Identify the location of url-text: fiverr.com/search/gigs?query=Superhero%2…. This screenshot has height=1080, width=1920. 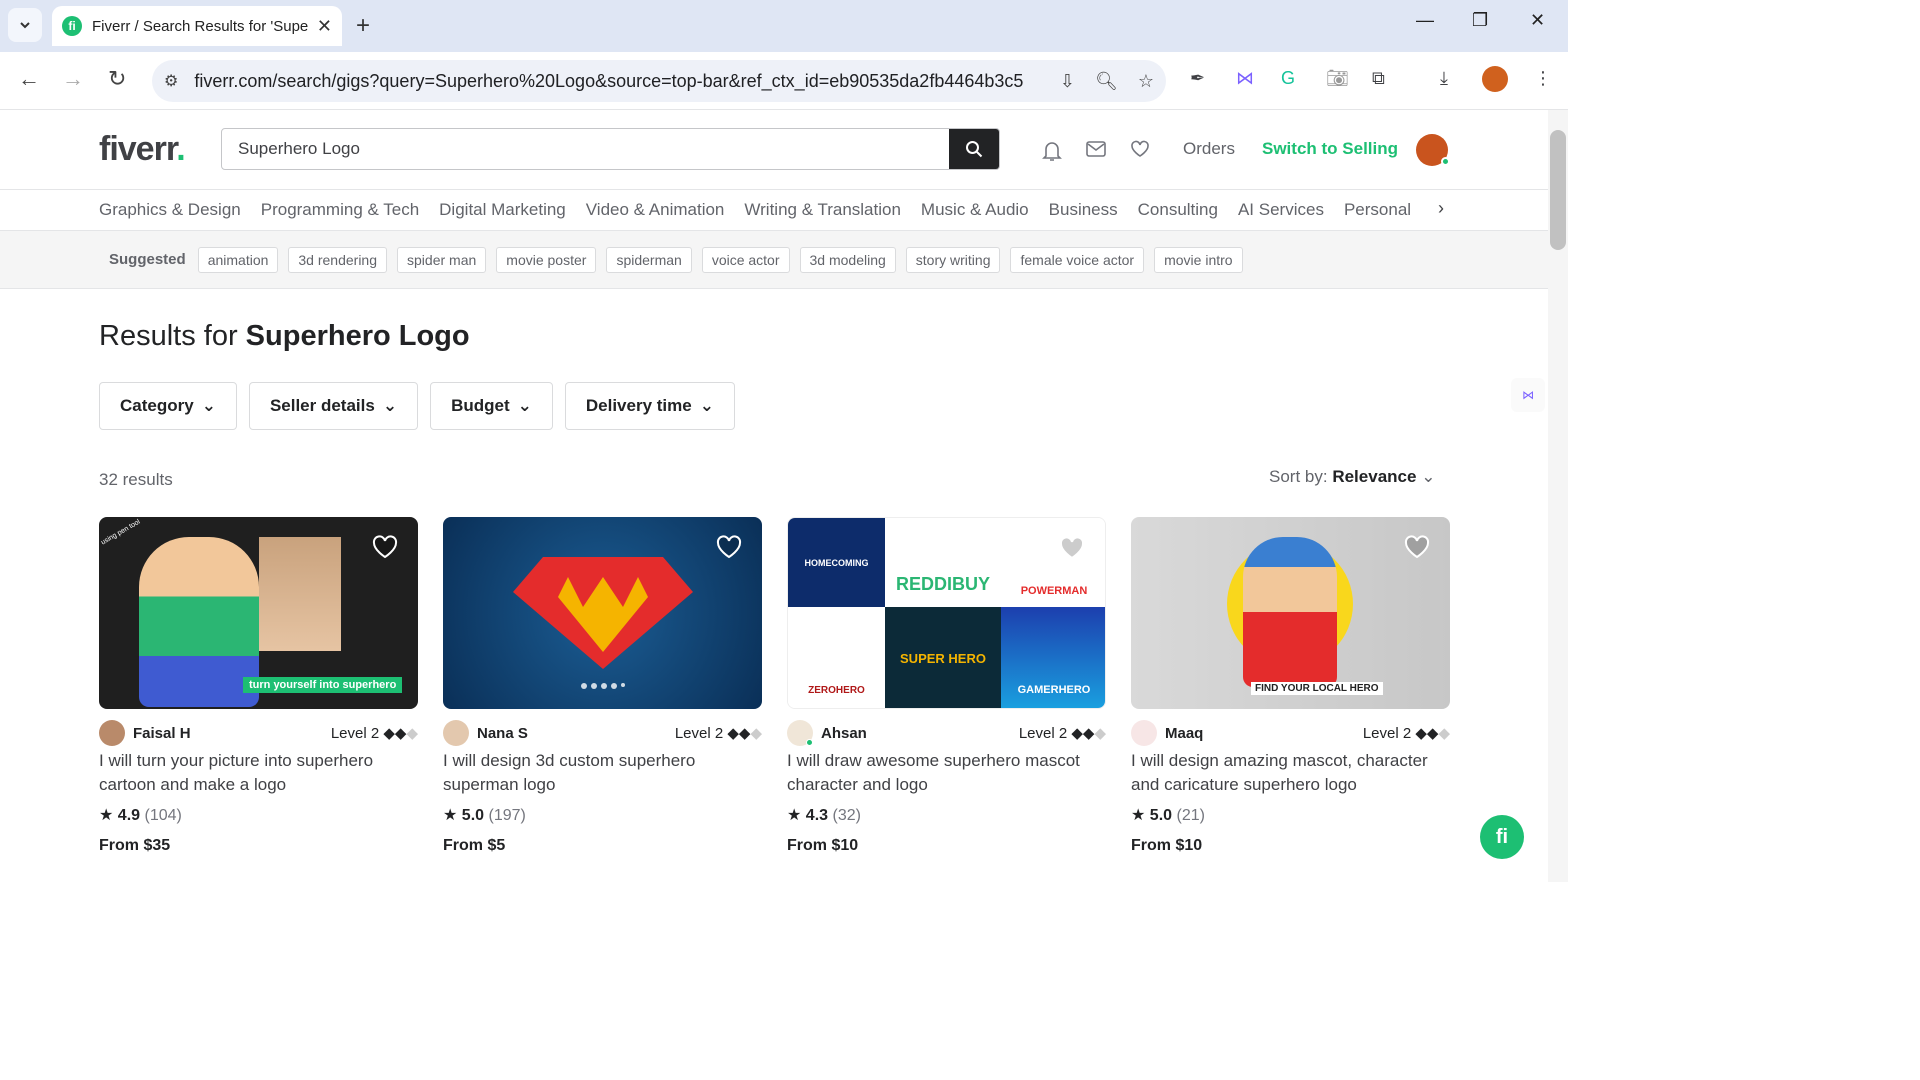
(609, 81).